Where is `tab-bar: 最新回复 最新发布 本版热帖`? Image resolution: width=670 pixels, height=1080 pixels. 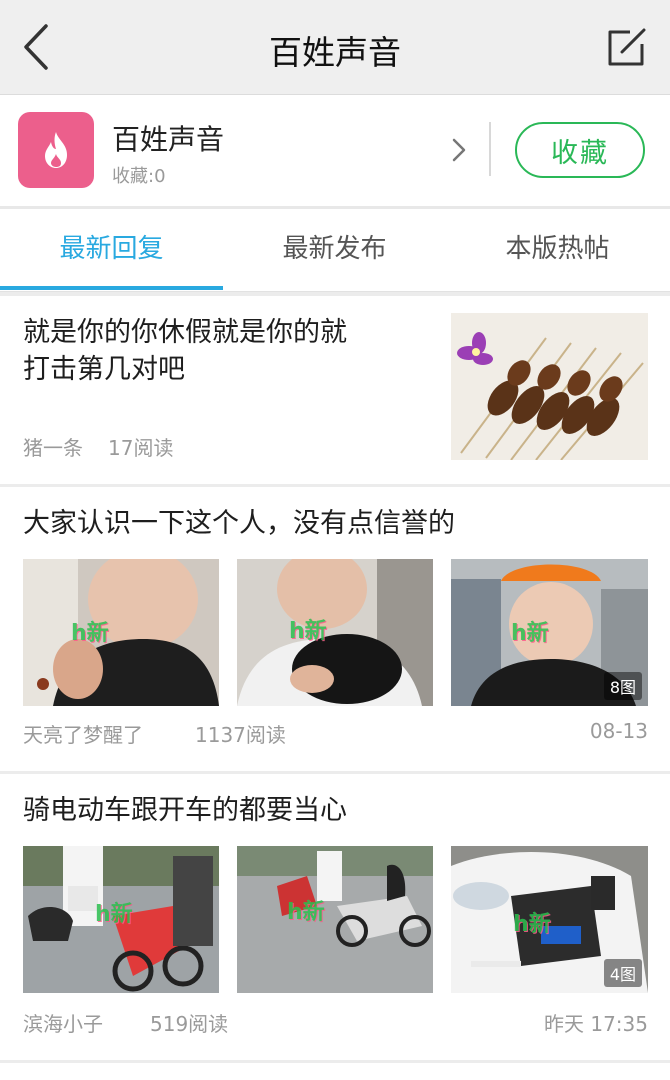 tab-bar: 最新回复 最新发布 本版热帖 is located at coordinates (335, 250).